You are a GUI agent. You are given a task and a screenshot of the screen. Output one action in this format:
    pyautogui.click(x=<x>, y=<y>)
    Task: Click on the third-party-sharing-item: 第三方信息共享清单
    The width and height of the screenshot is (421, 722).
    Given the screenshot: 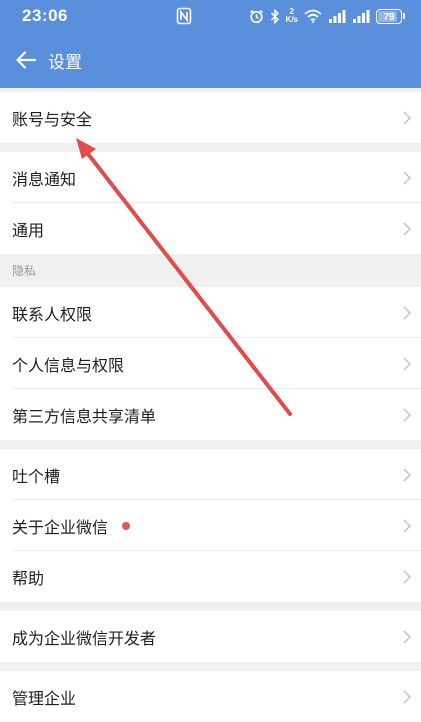 What is the action you would take?
    pyautogui.click(x=210, y=414)
    